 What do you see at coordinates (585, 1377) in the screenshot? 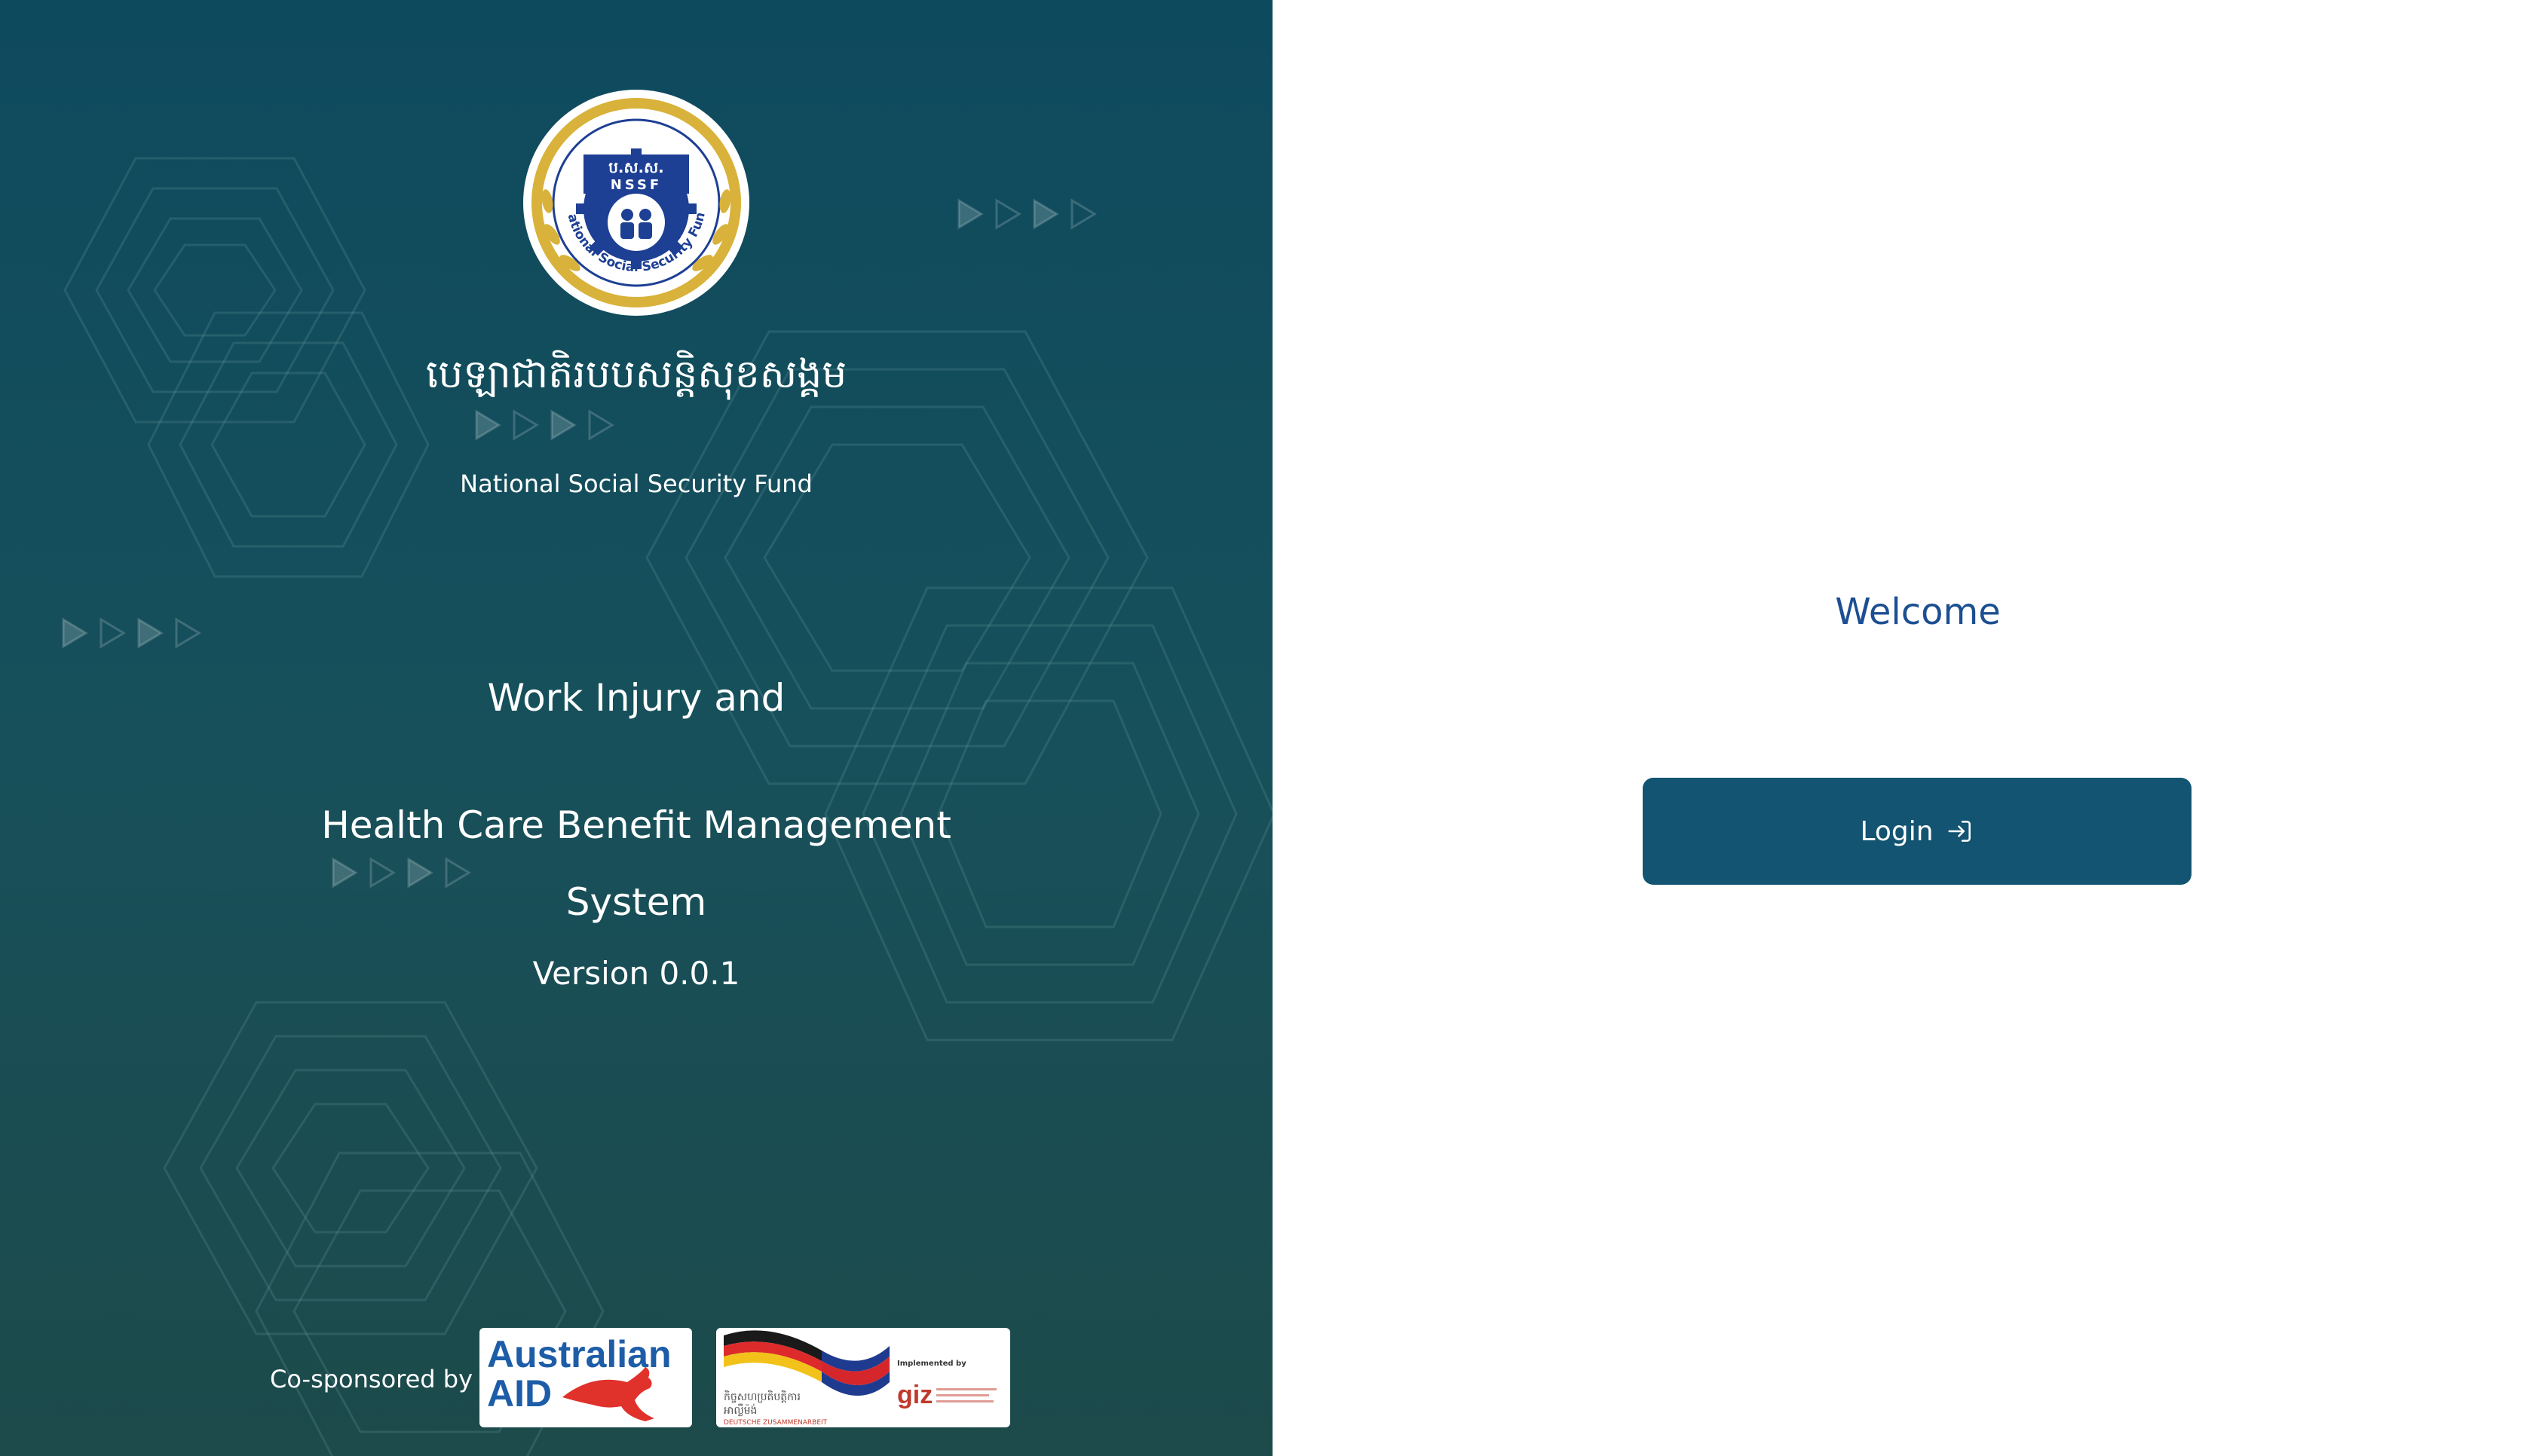
I see `australian-aid-logo: Australian AID` at bounding box center [585, 1377].